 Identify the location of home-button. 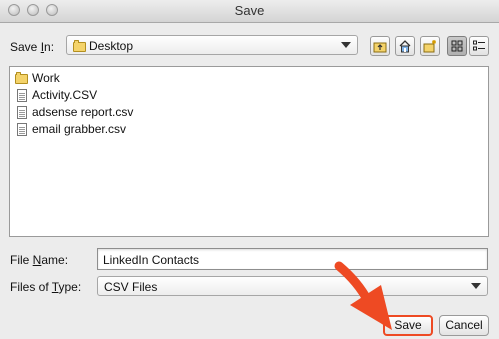
(405, 46).